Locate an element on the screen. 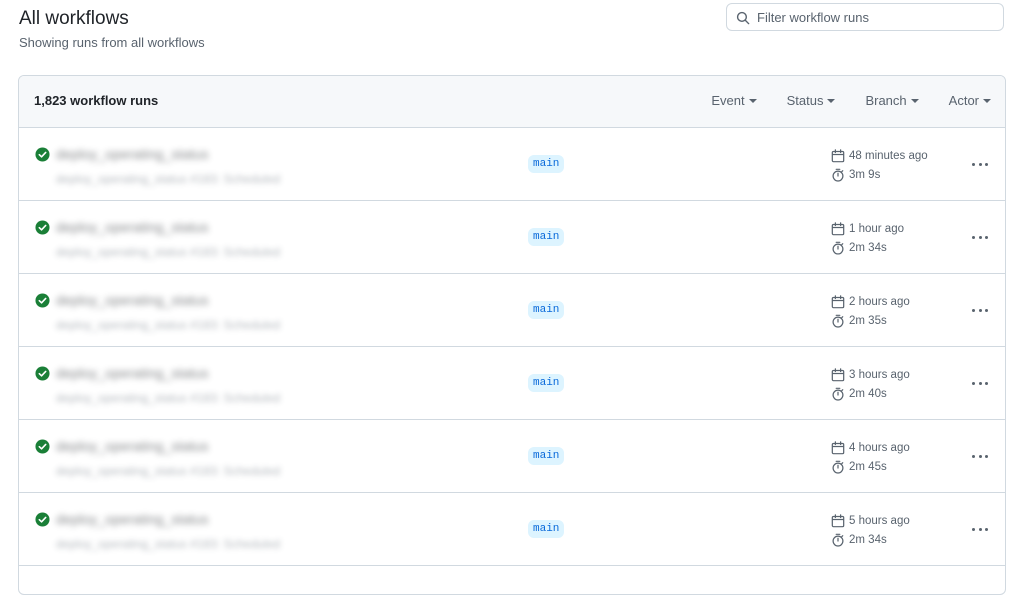 This screenshot has width=1024, height=595. search-icon is located at coordinates (743, 18).